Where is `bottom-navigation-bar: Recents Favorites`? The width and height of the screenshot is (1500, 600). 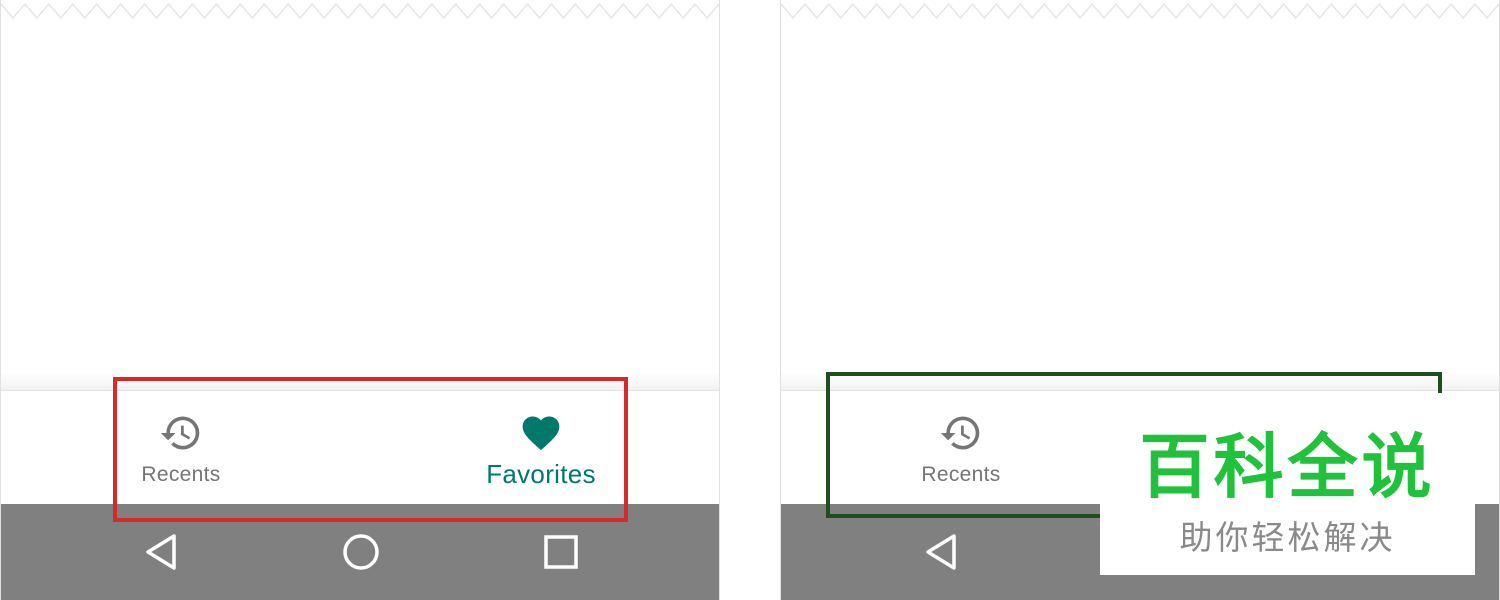 bottom-navigation-bar: Recents Favorites is located at coordinates (360, 447).